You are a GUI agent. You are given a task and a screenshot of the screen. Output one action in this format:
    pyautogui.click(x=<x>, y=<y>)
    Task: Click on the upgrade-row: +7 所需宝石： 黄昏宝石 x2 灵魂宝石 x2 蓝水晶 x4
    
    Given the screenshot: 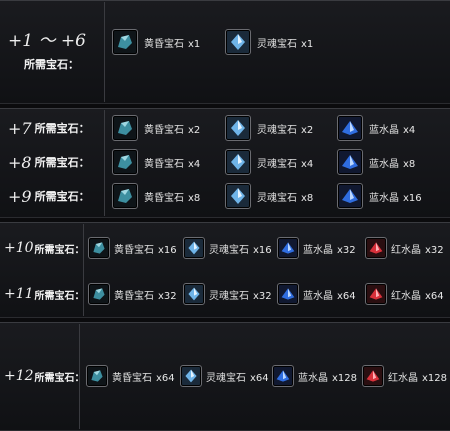 What is the action you would take?
    pyautogui.click(x=225, y=128)
    